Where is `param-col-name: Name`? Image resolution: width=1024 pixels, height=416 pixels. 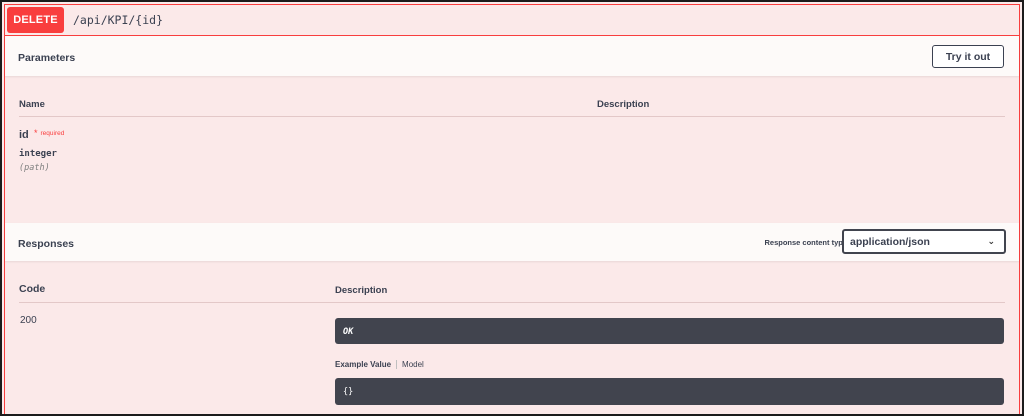
param-col-name: Name is located at coordinates (32, 104).